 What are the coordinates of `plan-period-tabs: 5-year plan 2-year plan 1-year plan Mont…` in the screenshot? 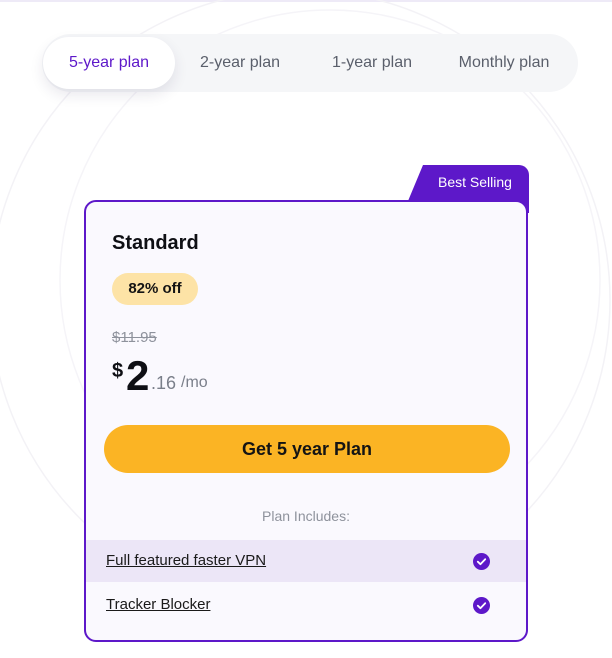 It's located at (310, 63).